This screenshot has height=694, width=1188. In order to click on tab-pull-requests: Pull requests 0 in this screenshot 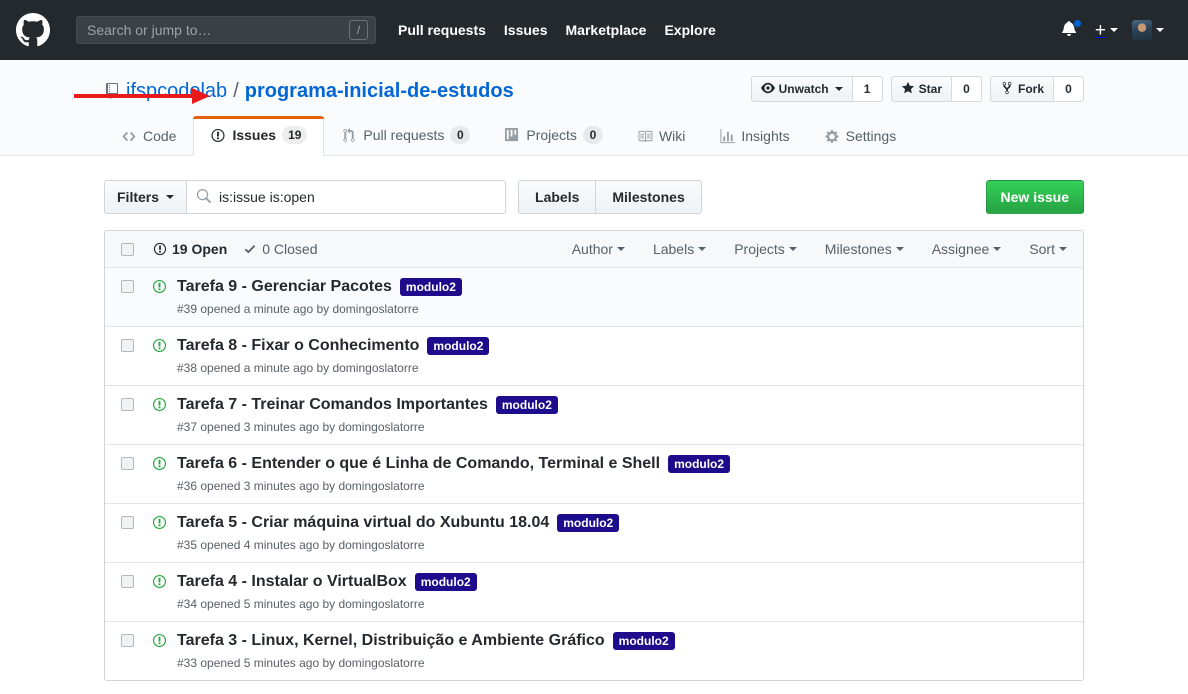, I will do `click(405, 135)`.